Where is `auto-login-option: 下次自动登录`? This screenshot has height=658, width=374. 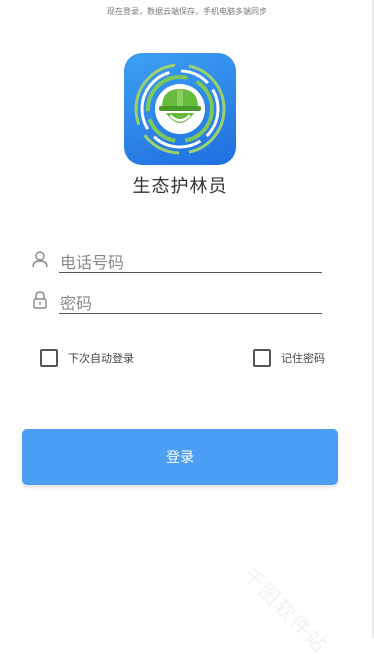 auto-login-option: 下次自动登录 is located at coordinates (87, 358).